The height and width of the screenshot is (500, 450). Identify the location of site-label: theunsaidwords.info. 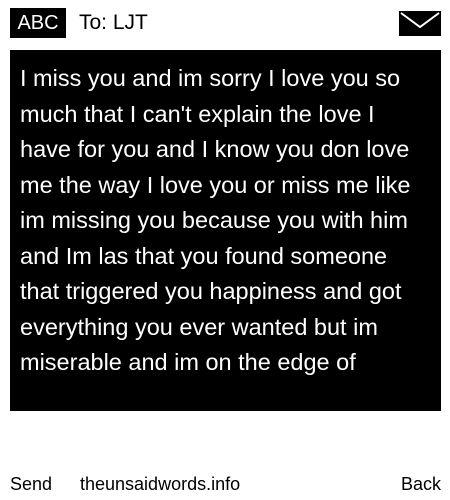
(160, 484).